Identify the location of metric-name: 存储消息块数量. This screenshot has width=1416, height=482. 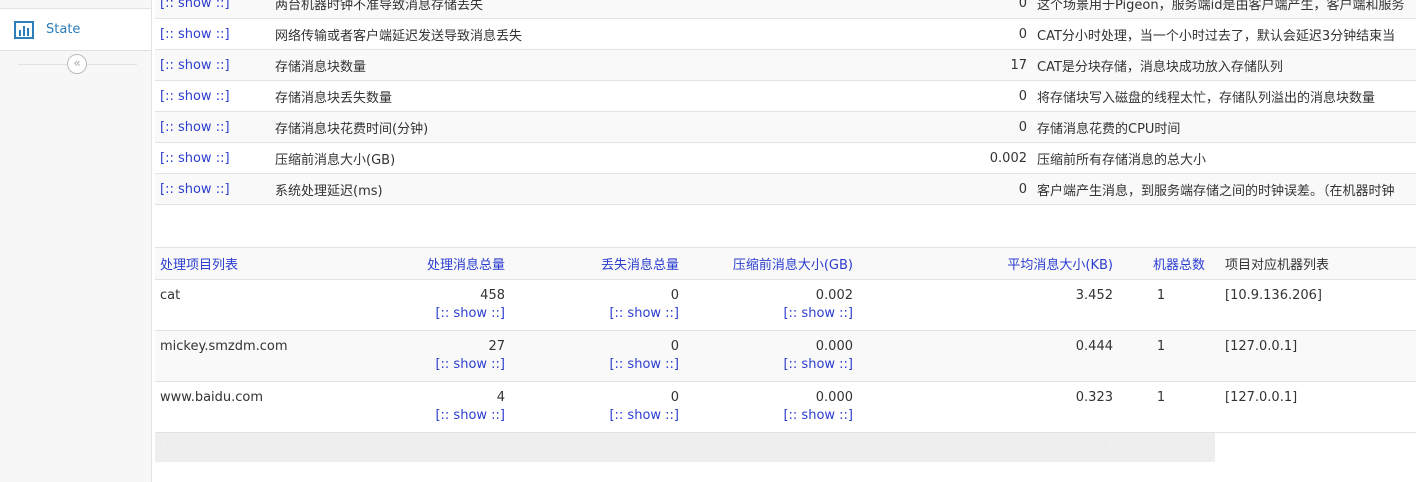
(595, 65).